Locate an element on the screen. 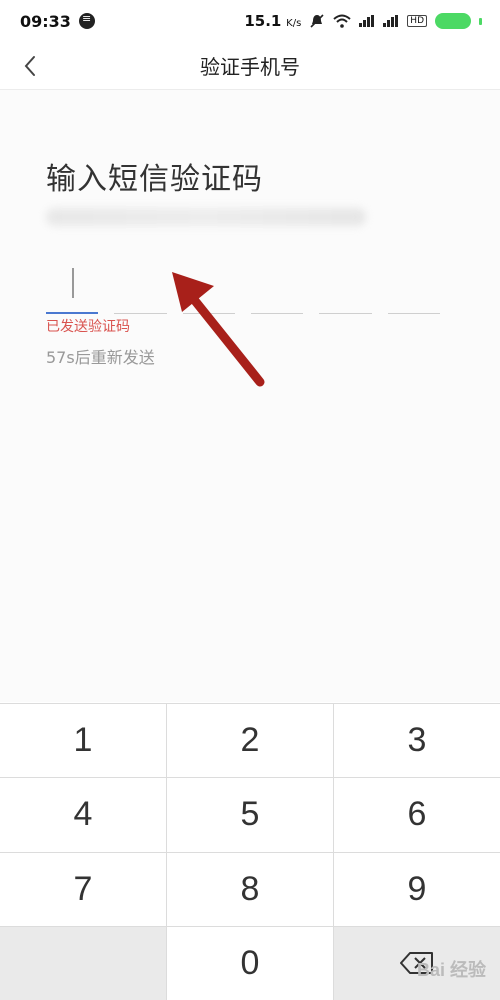  key-5: 5 is located at coordinates (250, 815).